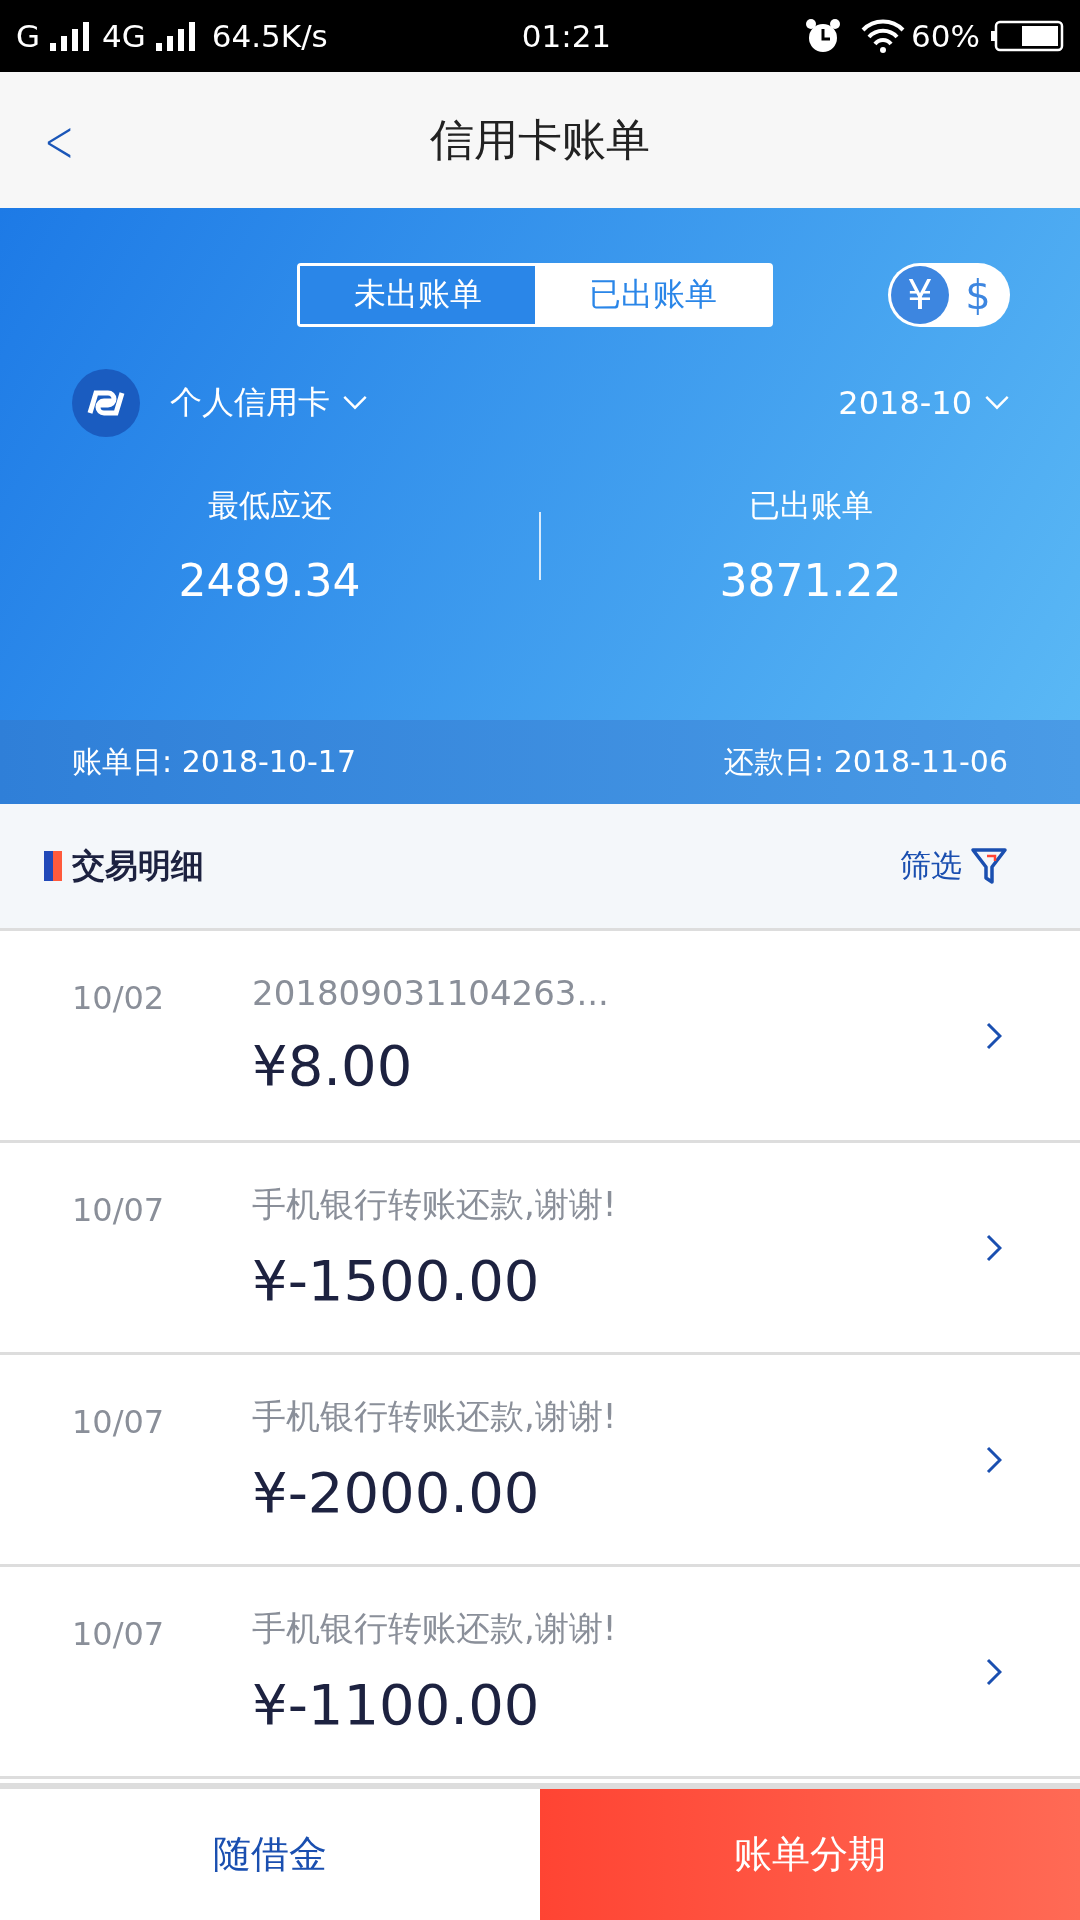  I want to click on transaction-amount: ¥-1500.00, so click(396, 1280).